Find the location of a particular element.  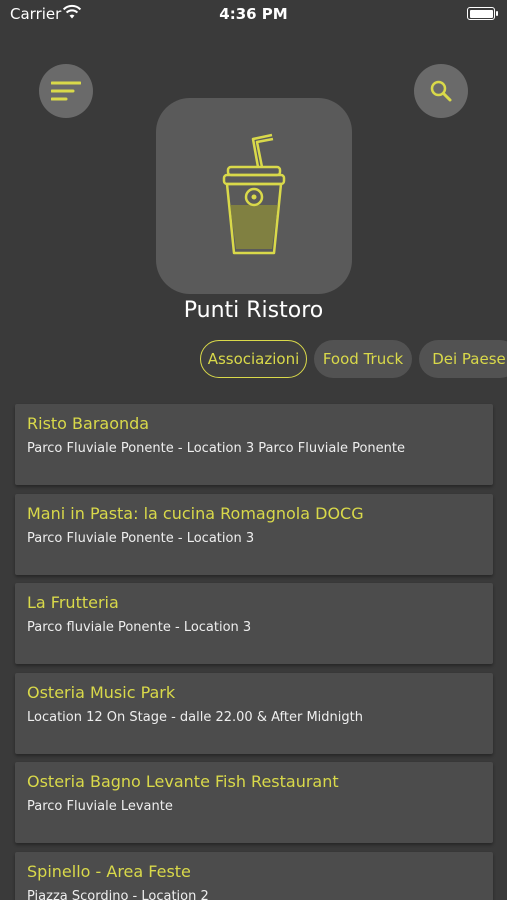

drink-cup-icon is located at coordinates (254, 194).